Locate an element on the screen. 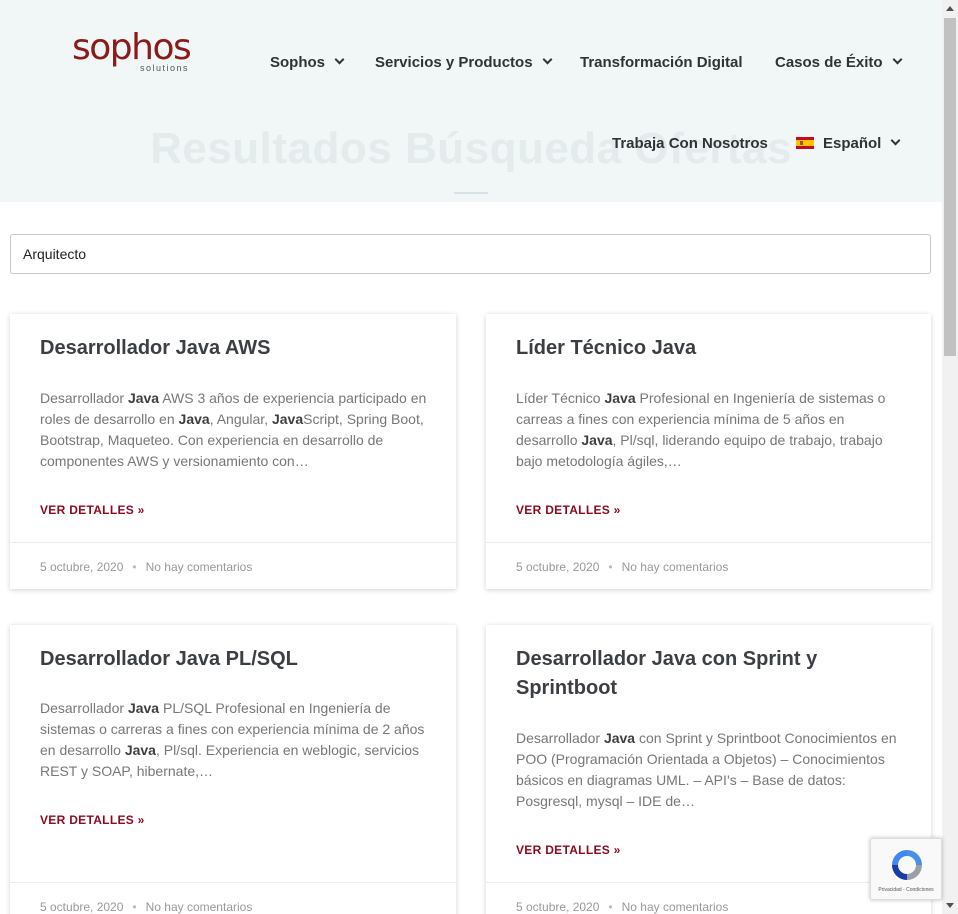 This screenshot has height=914, width=958. logo-wordmark: sophos is located at coordinates (132, 47).